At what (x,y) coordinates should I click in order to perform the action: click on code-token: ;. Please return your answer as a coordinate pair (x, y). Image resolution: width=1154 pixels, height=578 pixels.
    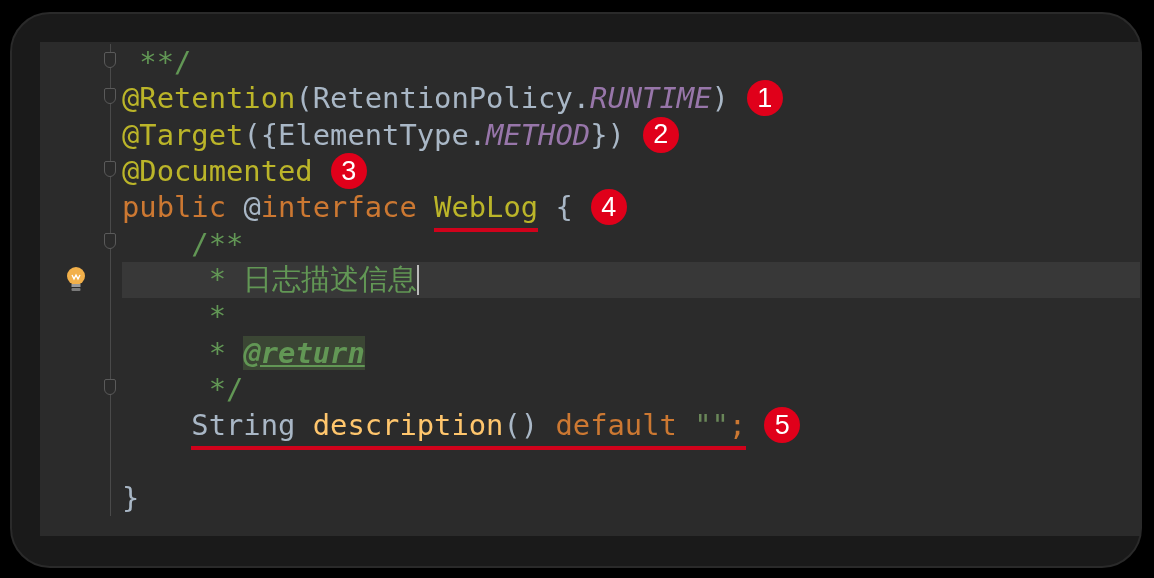
    Looking at the image, I should click on (737, 425).